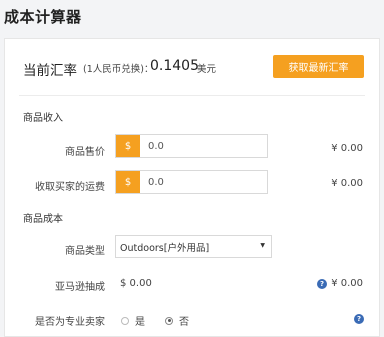 Image resolution: width=384 pixels, height=337 pixels. What do you see at coordinates (347, 183) in the screenshot?
I see `shipping-converted: ¥ 0.00` at bounding box center [347, 183].